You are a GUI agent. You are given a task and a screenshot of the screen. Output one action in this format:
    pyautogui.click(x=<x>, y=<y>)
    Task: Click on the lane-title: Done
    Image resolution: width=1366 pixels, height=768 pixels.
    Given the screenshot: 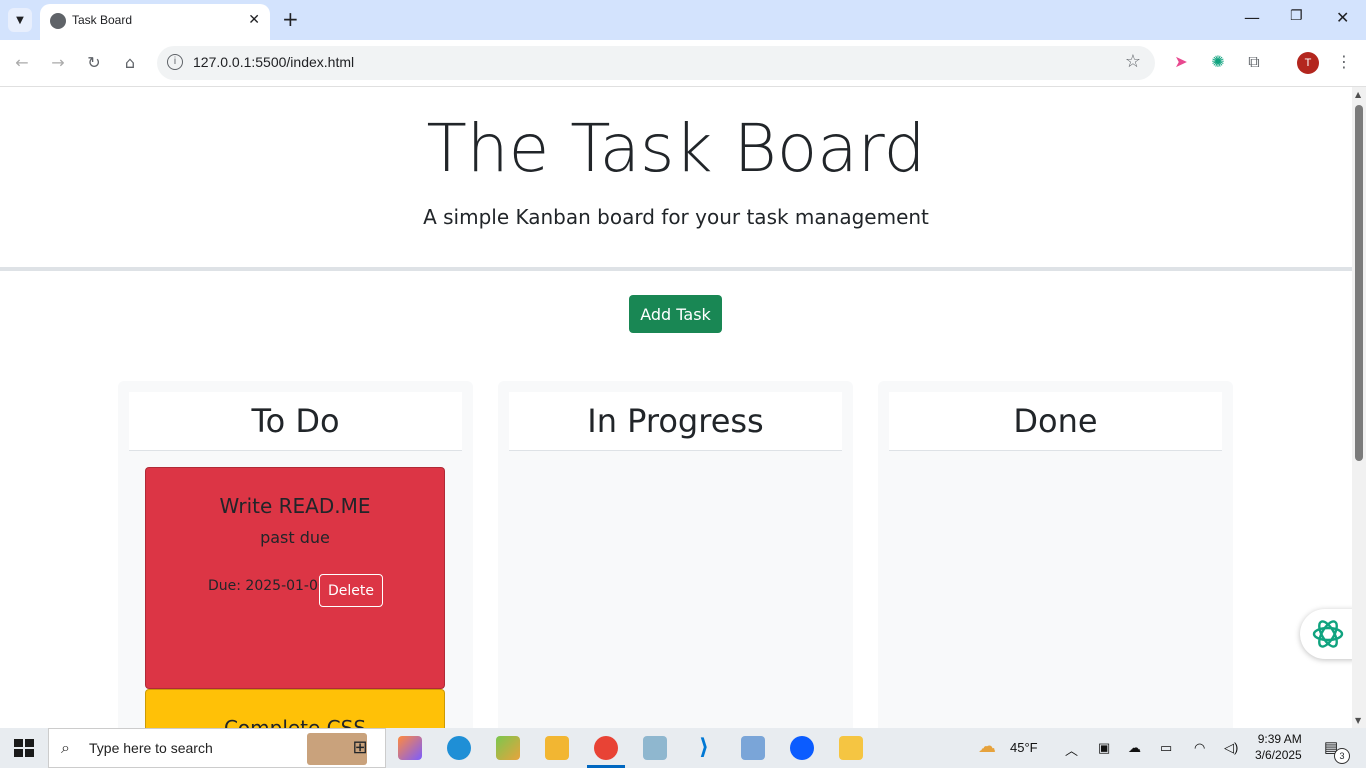 What is the action you would take?
    pyautogui.click(x=1055, y=421)
    